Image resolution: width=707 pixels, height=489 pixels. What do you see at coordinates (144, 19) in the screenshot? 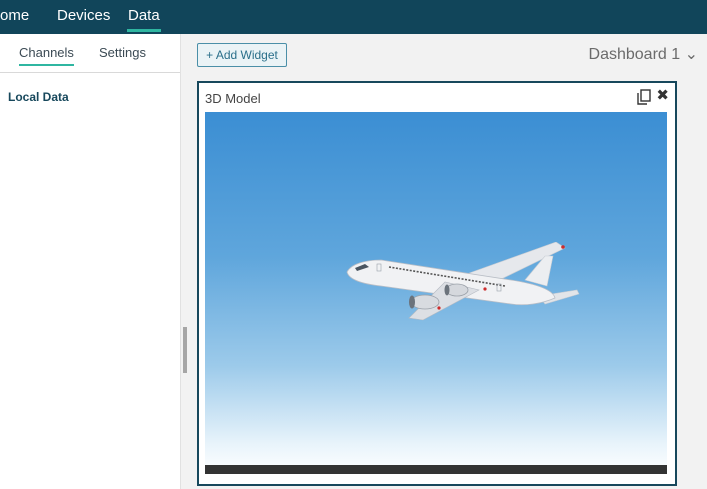
I see `nav-data: Data` at bounding box center [144, 19].